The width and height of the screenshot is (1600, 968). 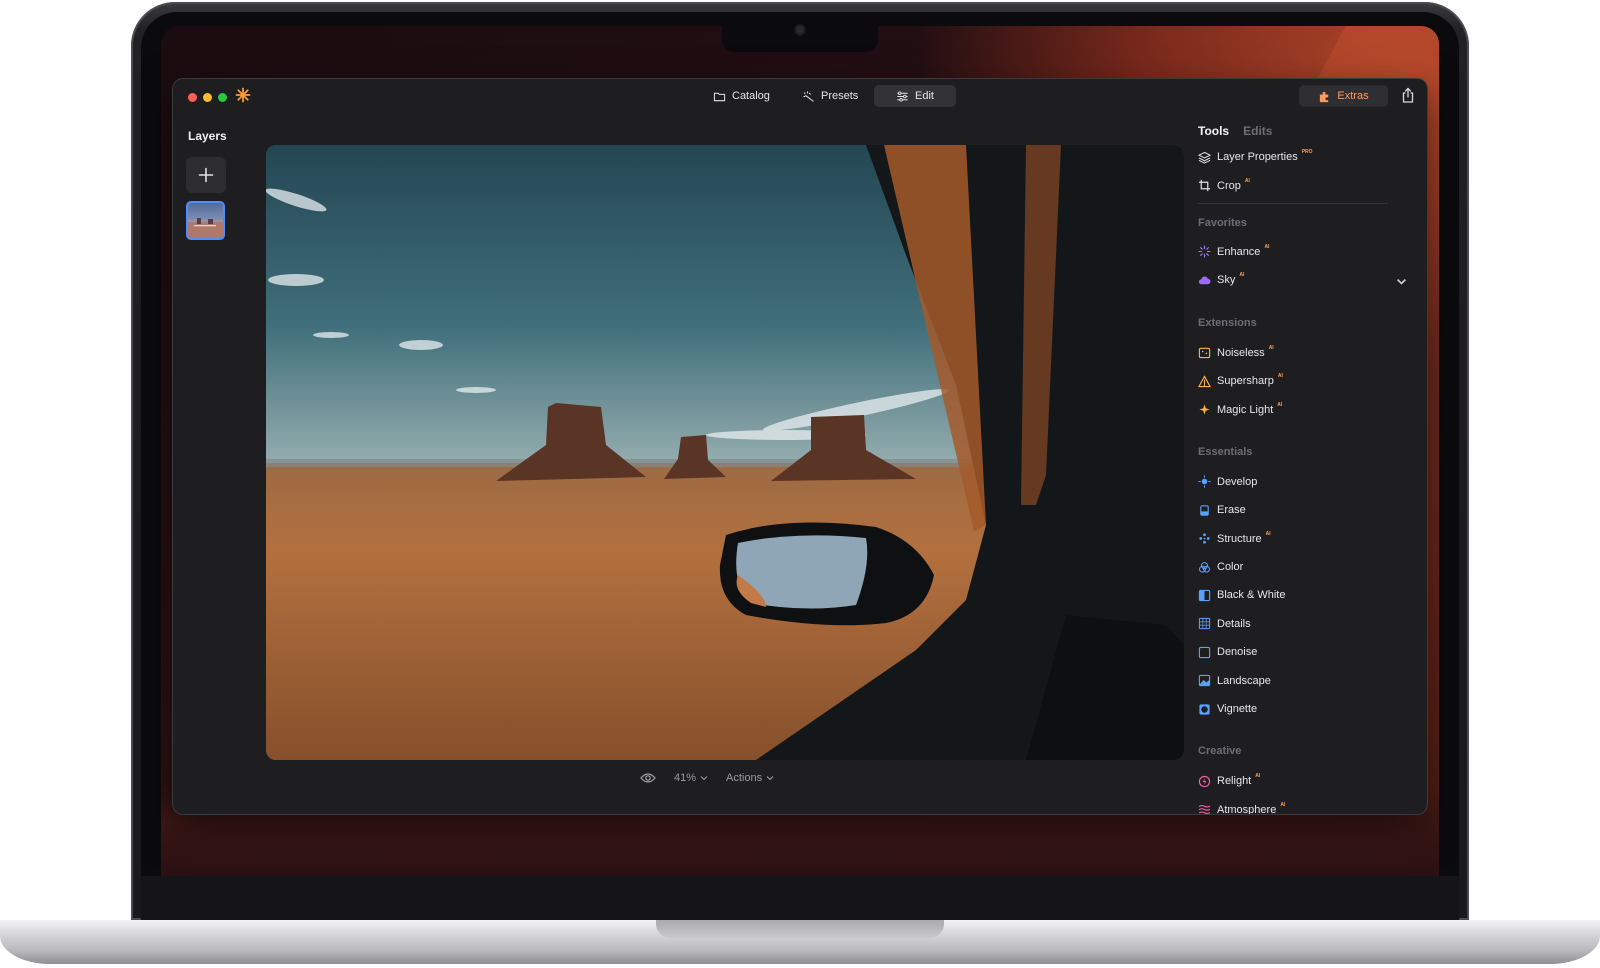 What do you see at coordinates (719, 96) in the screenshot?
I see `folder-icon` at bounding box center [719, 96].